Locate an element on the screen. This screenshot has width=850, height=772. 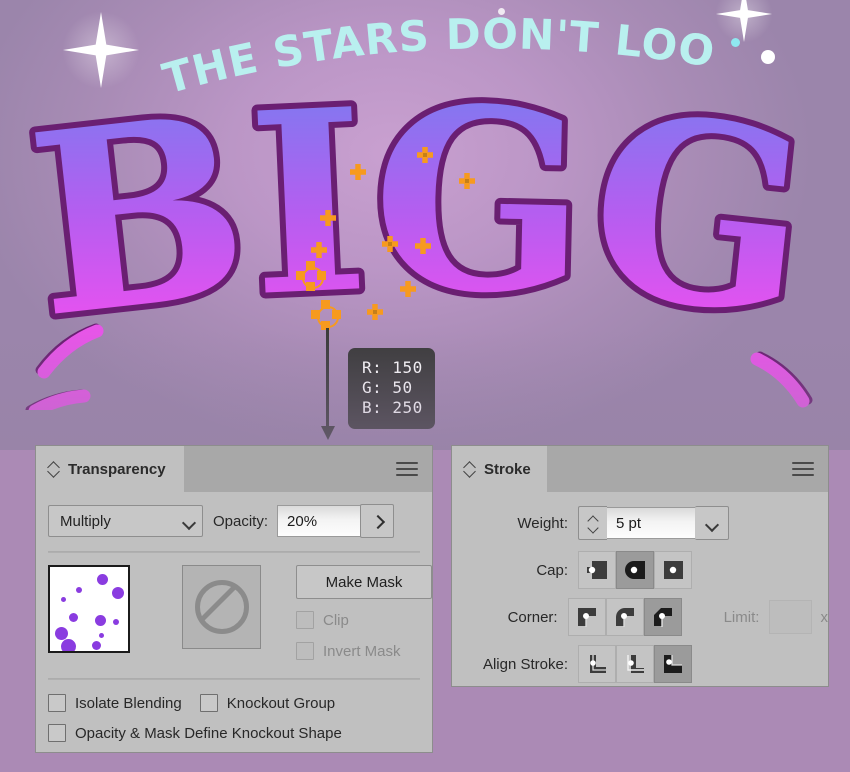
mask-row: Make Mask Clip Invert Mask is located at coordinates (234, 606).